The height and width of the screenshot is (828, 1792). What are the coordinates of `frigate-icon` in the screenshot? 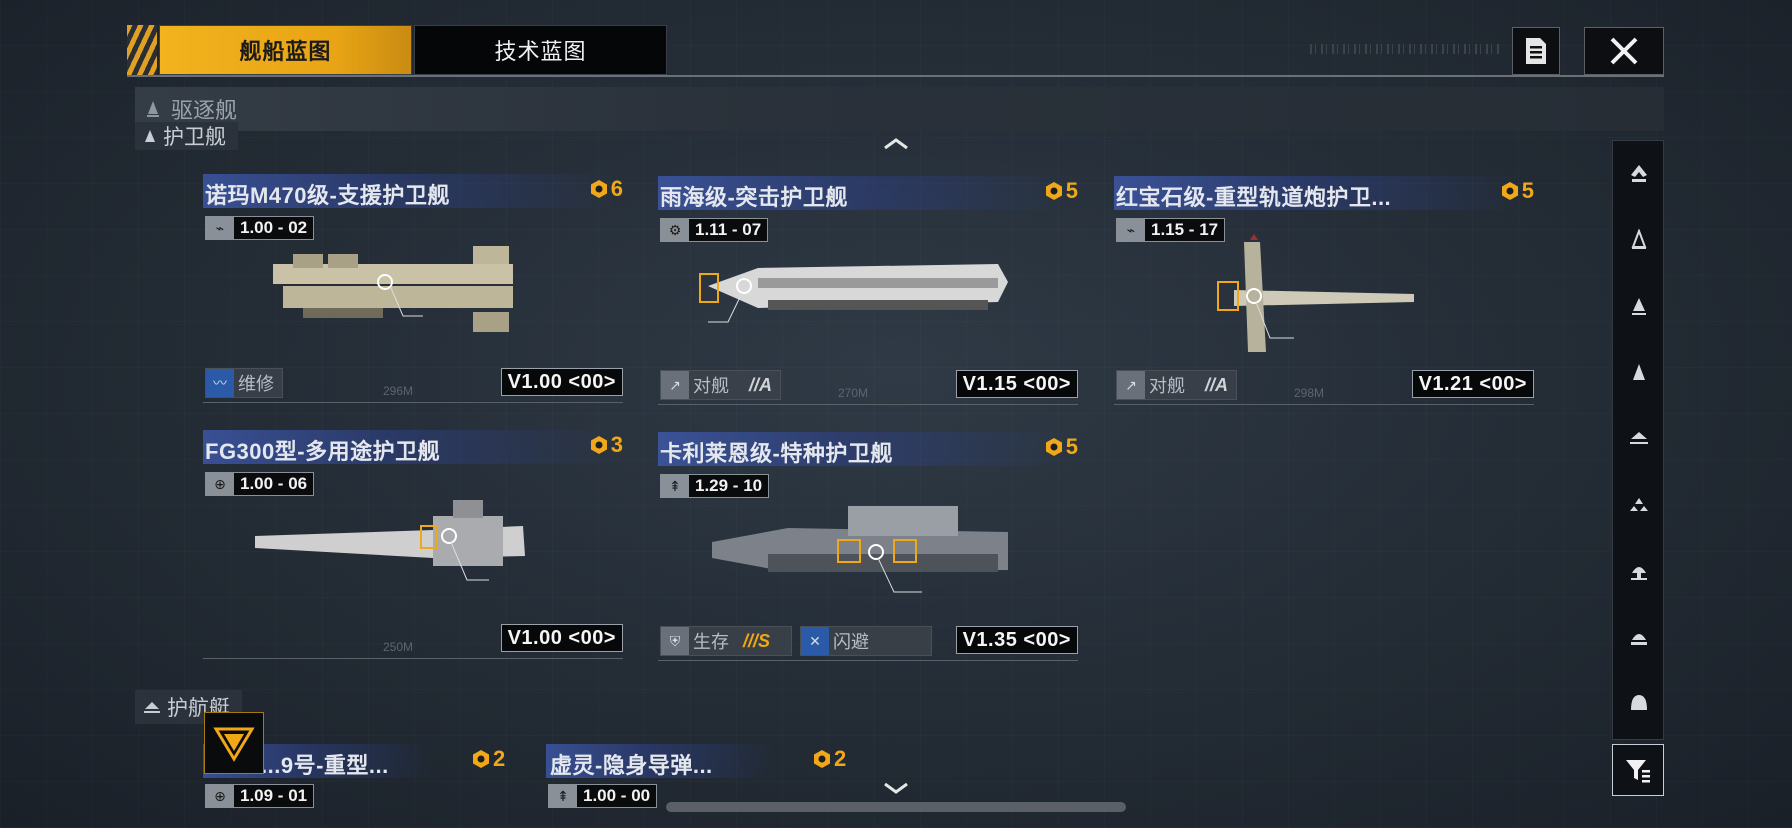 It's located at (1639, 438).